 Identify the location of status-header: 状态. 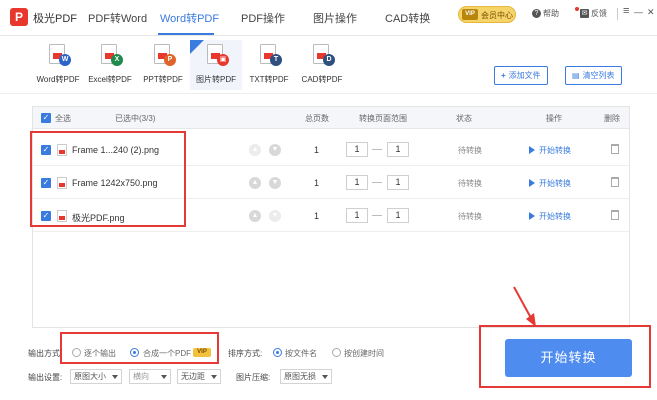
(464, 118).